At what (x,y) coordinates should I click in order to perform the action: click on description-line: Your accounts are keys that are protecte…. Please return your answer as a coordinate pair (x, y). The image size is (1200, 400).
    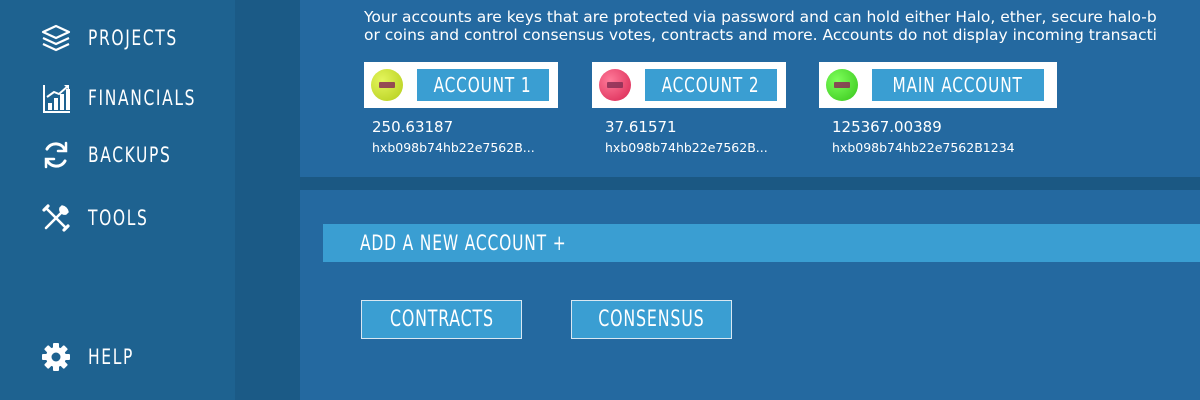
    Looking at the image, I should click on (760, 17).